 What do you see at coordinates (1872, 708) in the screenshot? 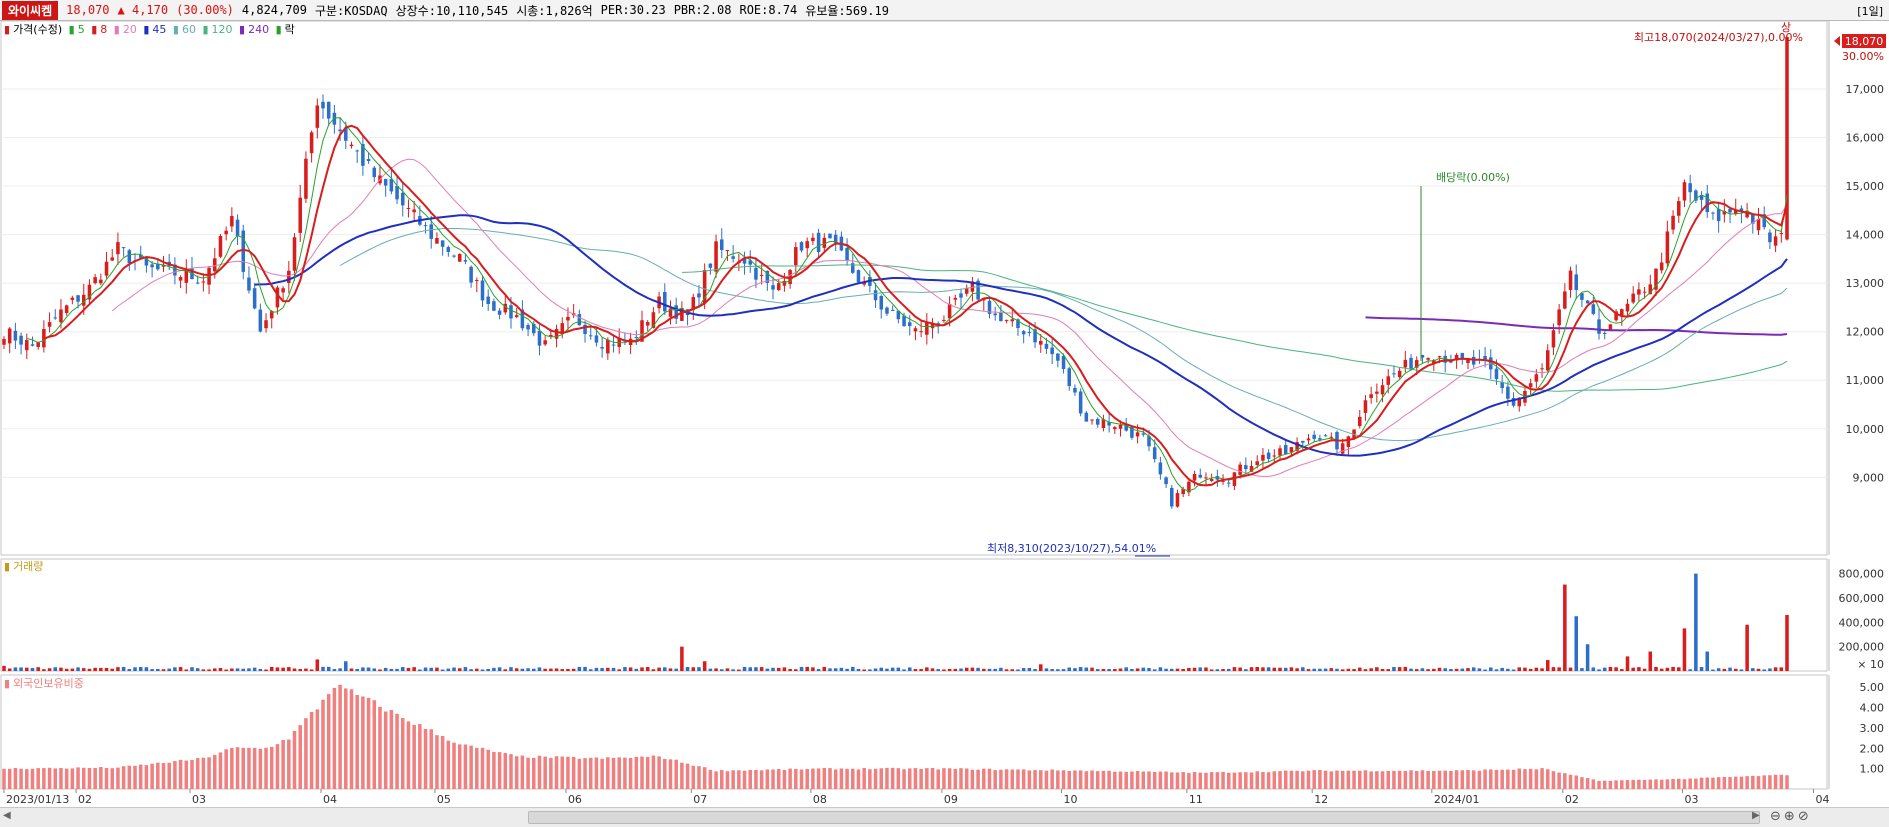
I see `foreign-tick-label: 4.00` at bounding box center [1872, 708].